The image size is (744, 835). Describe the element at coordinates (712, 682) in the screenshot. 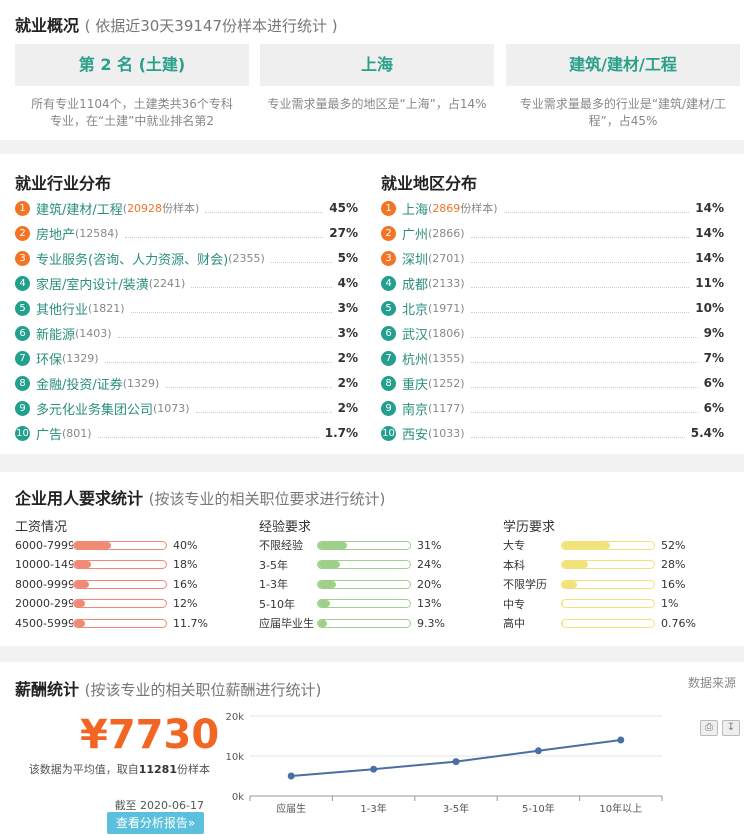

I see `data-source-link: 数据来源` at that location.